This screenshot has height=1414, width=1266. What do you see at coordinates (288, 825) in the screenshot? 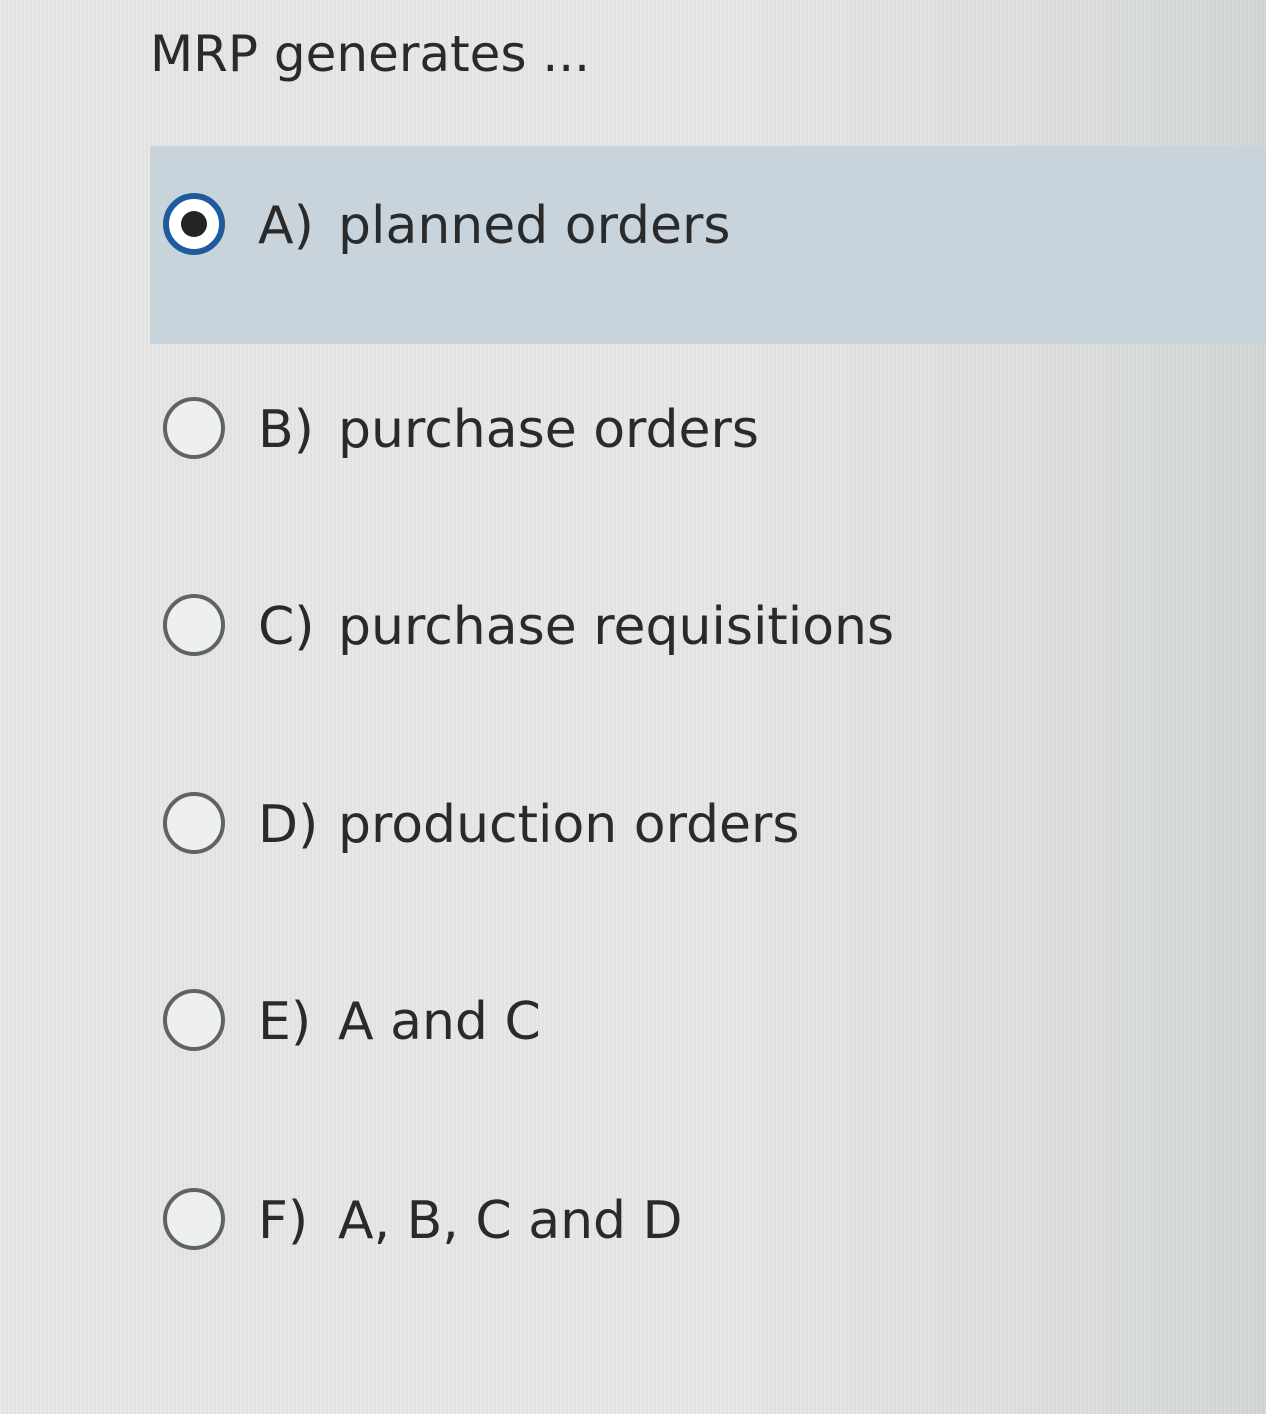
I see `option-d-letter: D)` at bounding box center [288, 825].